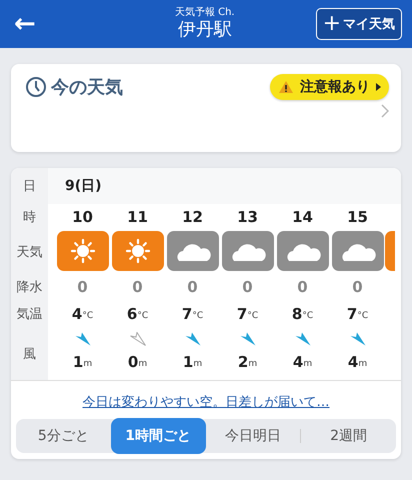 The width and height of the screenshot is (412, 480). Describe the element at coordinates (30, 288) in the screenshot. I see `row-label: 降水` at that location.